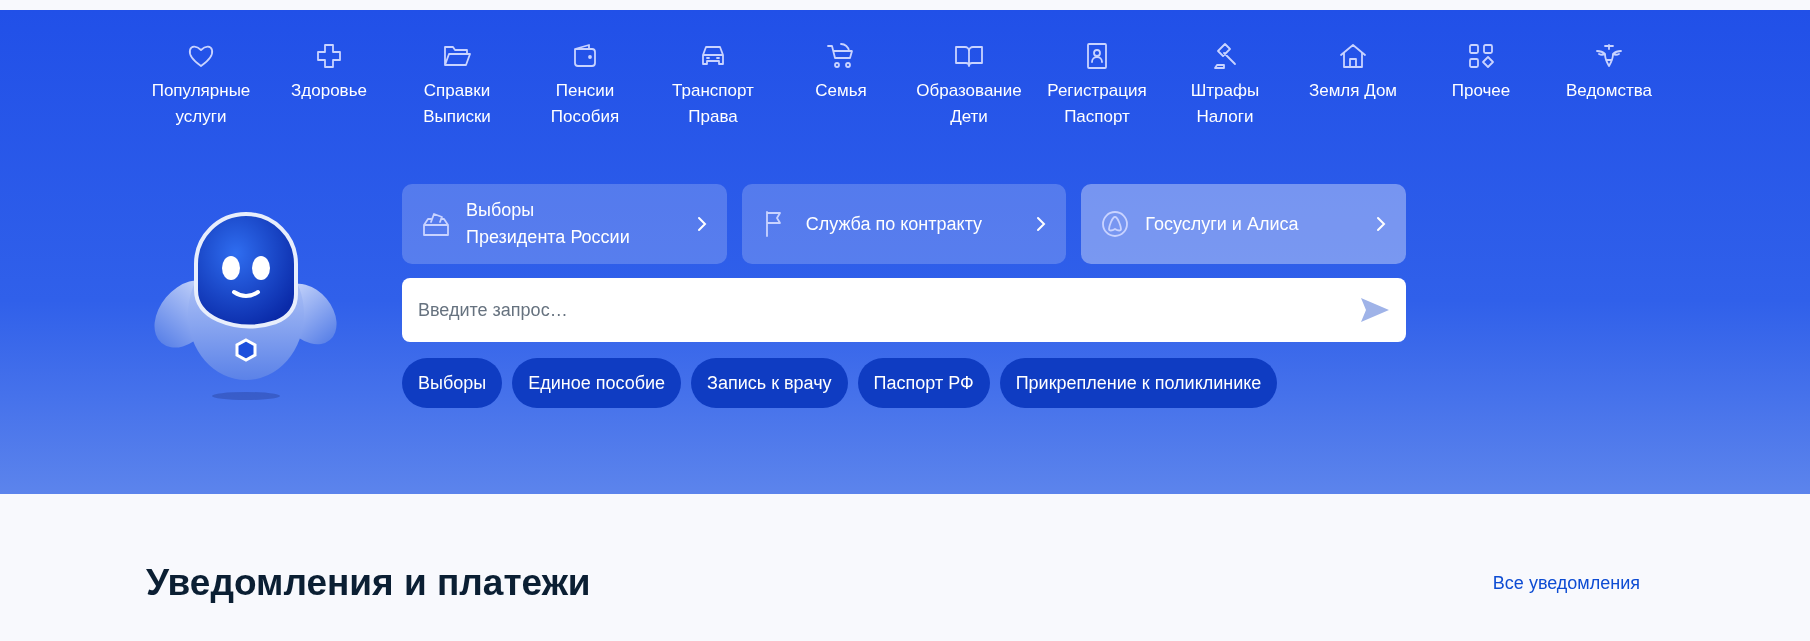  I want to click on category-link: Регистрация Паспорт, so click(1097, 85).